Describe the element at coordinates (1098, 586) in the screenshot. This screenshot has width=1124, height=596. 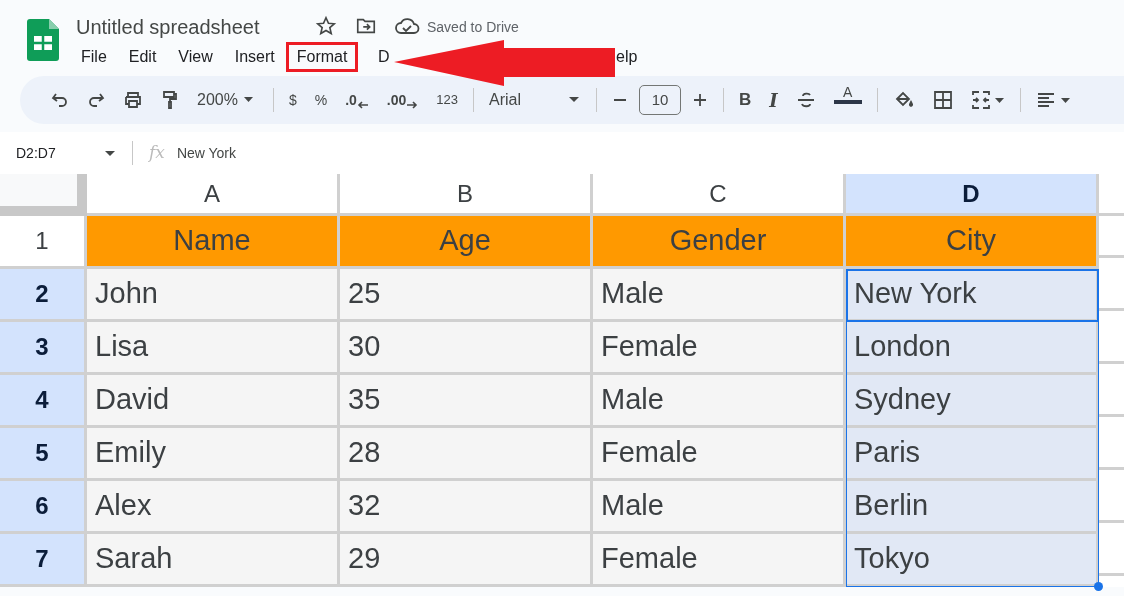
I see `fill-handle` at that location.